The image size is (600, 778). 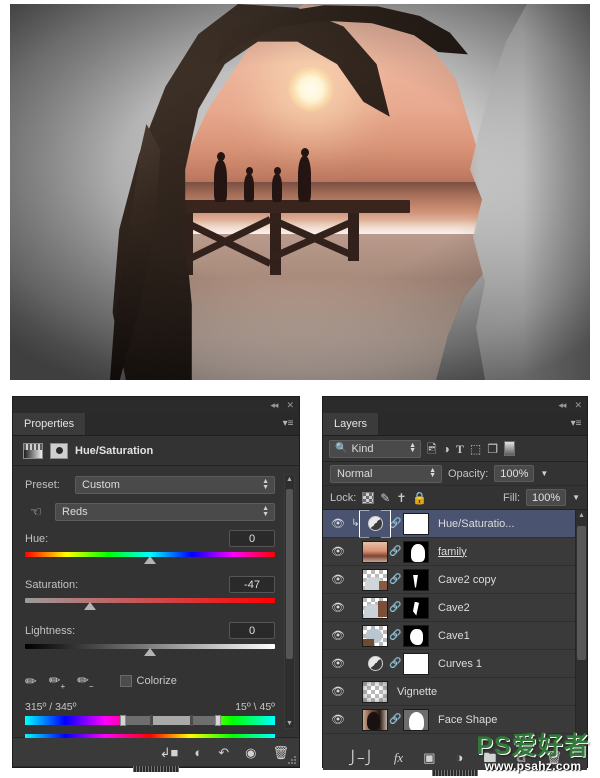 What do you see at coordinates (419, 498) in the screenshot?
I see `lock-all-icon: 🔒` at bounding box center [419, 498].